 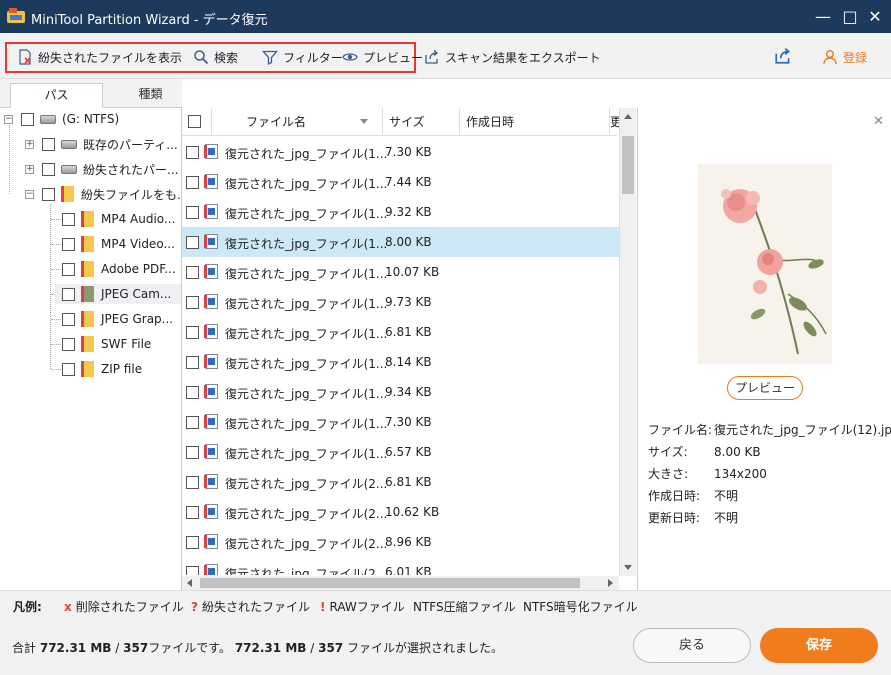 I want to click on file-row: 復元された_jpg_ファイル(1... 8.14 KB, so click(x=400, y=362).